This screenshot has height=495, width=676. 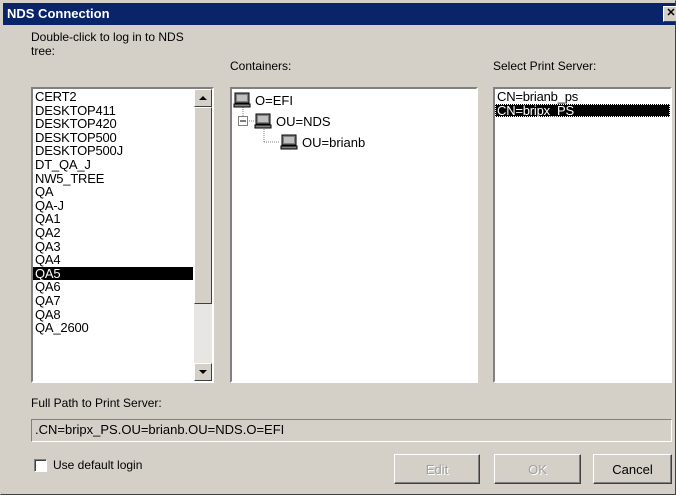 I want to click on scroll-up-button, so click(x=203, y=98).